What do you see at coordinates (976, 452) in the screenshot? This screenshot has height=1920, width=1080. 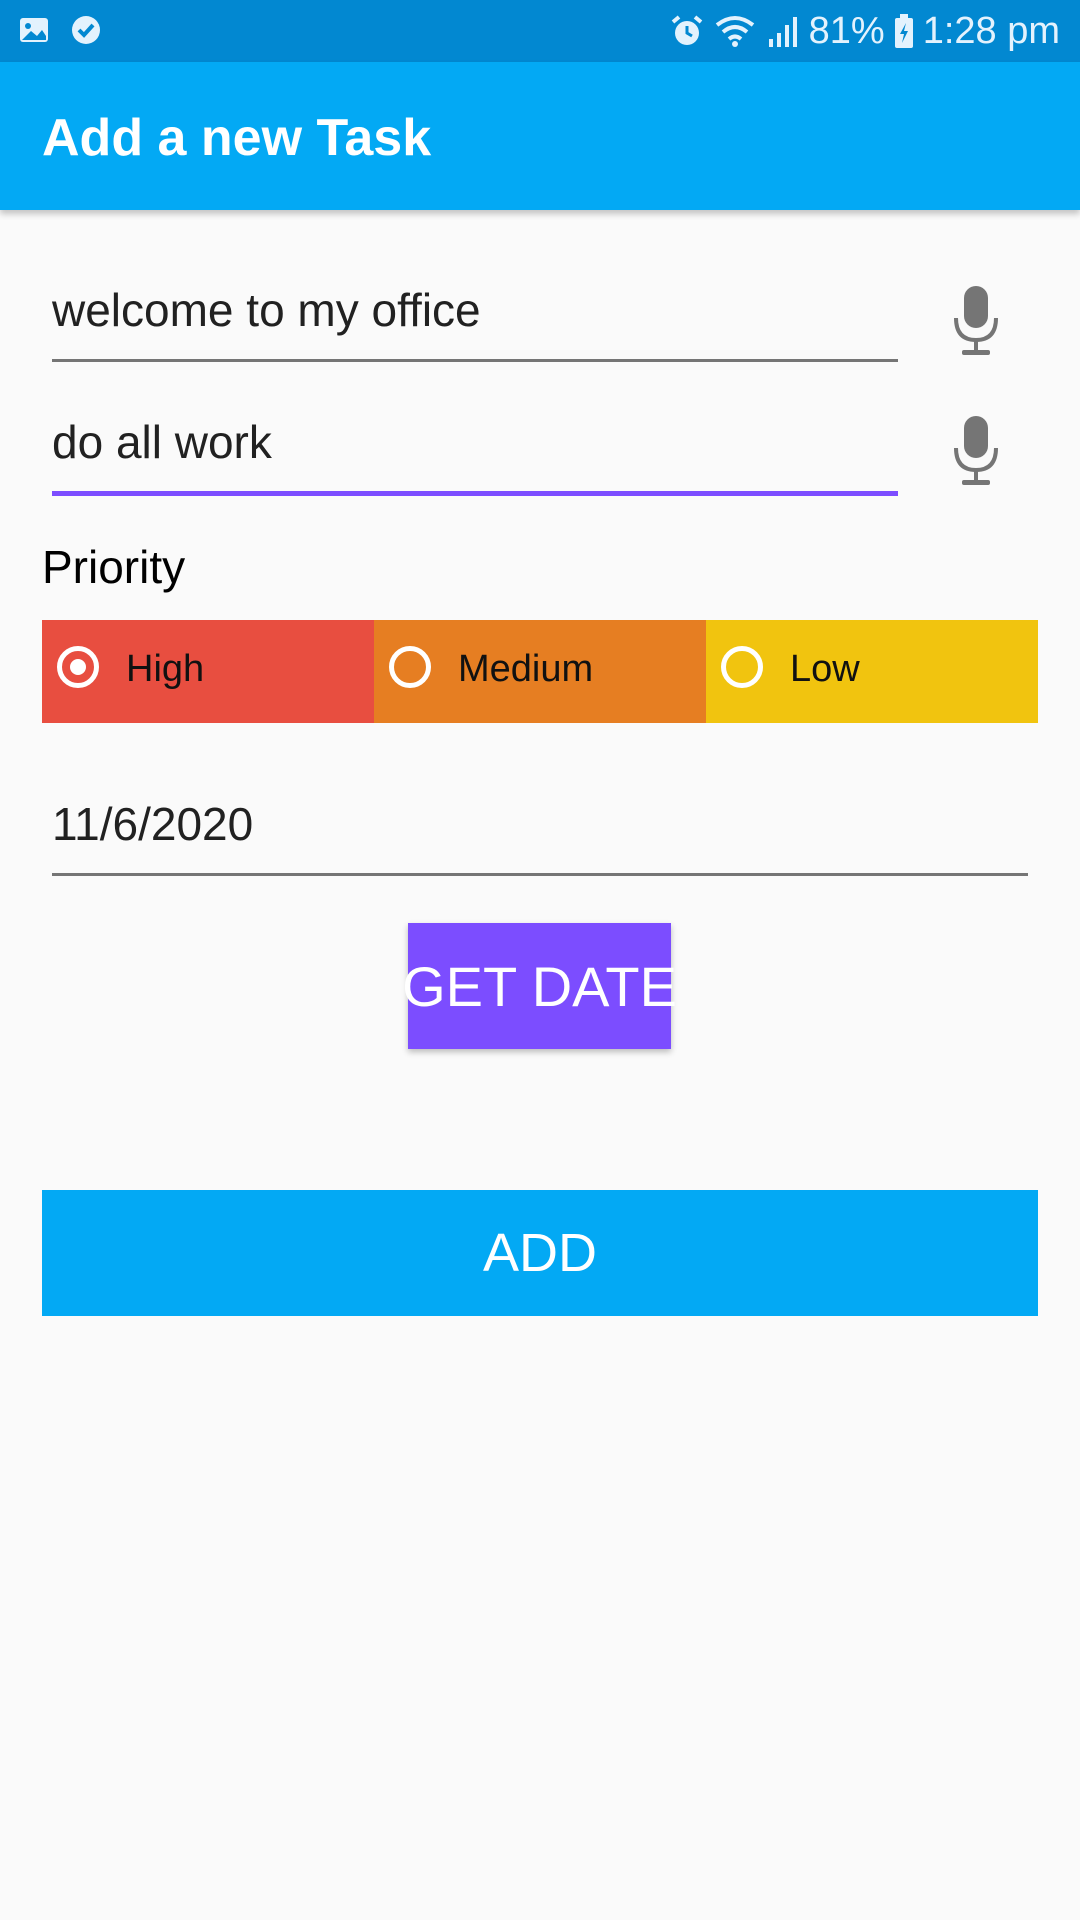 I see `description-mic-icon` at bounding box center [976, 452].